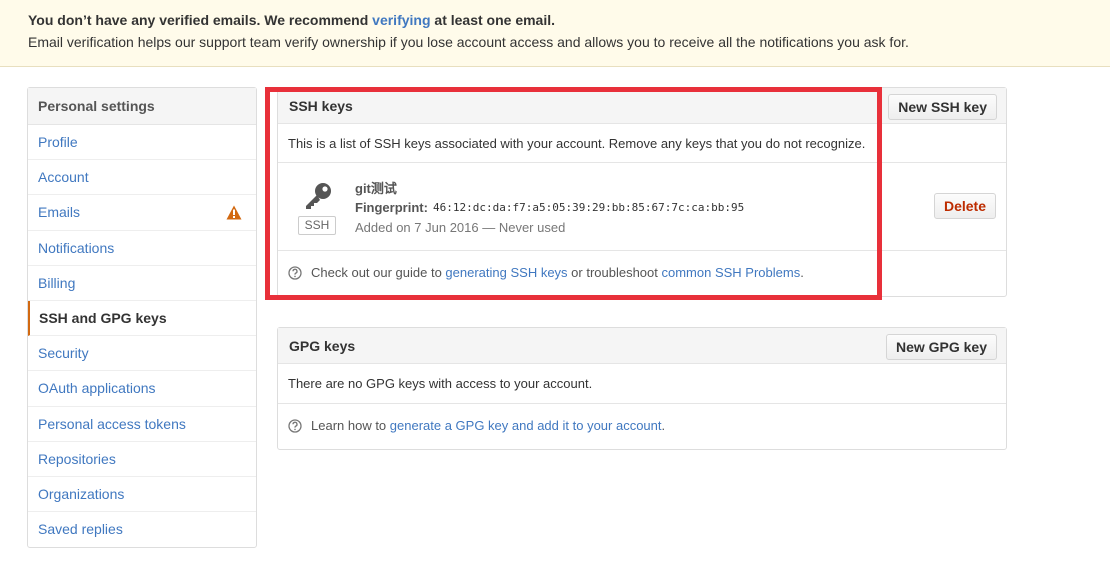  What do you see at coordinates (317, 225) in the screenshot?
I see `ssh-type-badge: SSH` at bounding box center [317, 225].